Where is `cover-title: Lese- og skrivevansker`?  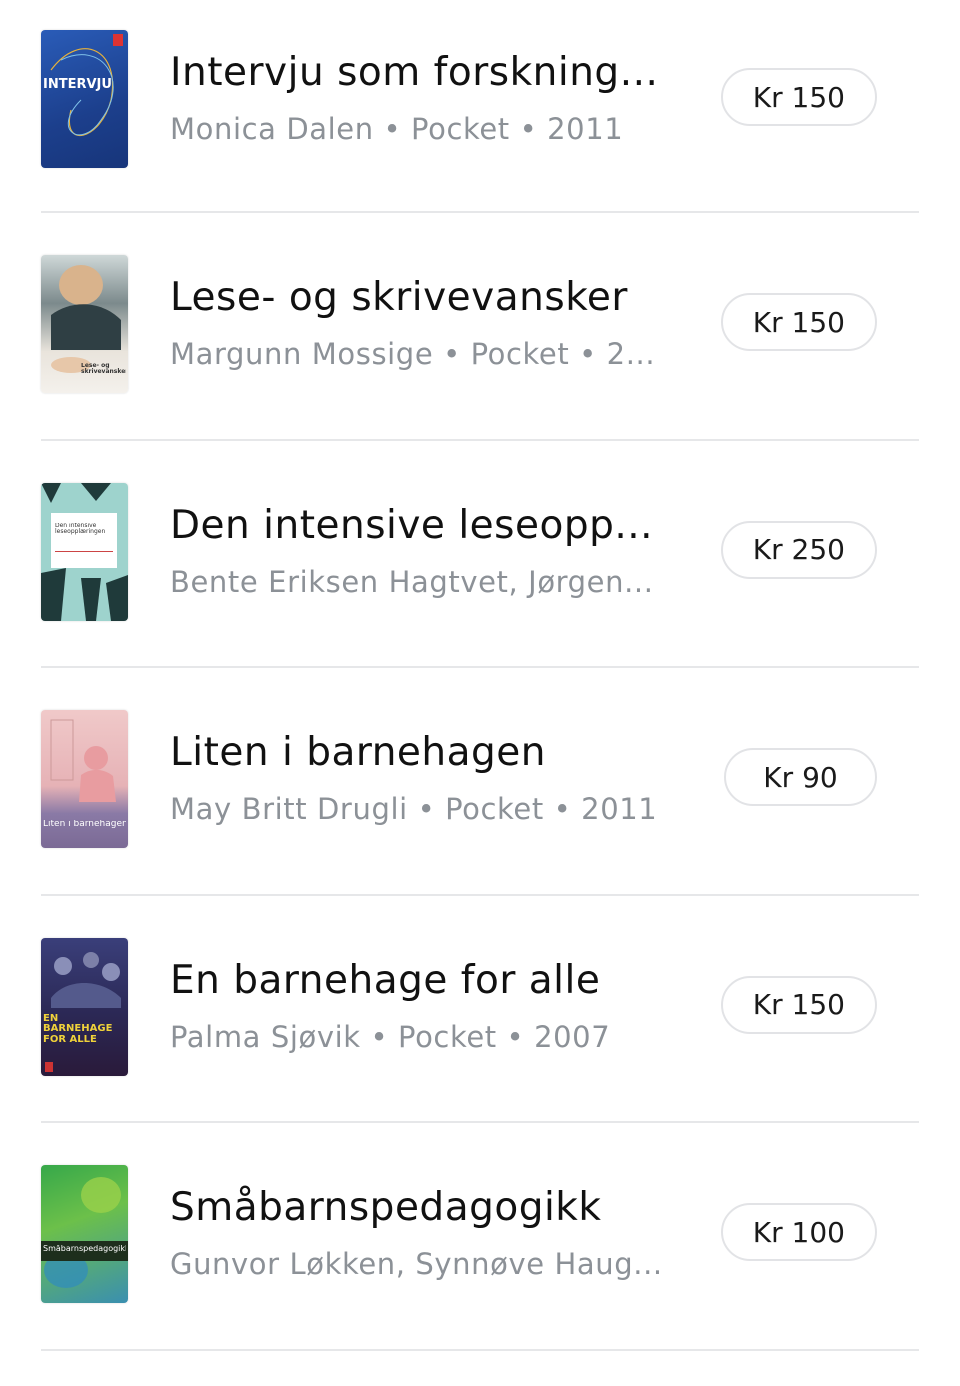
cover-title: Lese- og skrivevansker is located at coordinates (103, 369).